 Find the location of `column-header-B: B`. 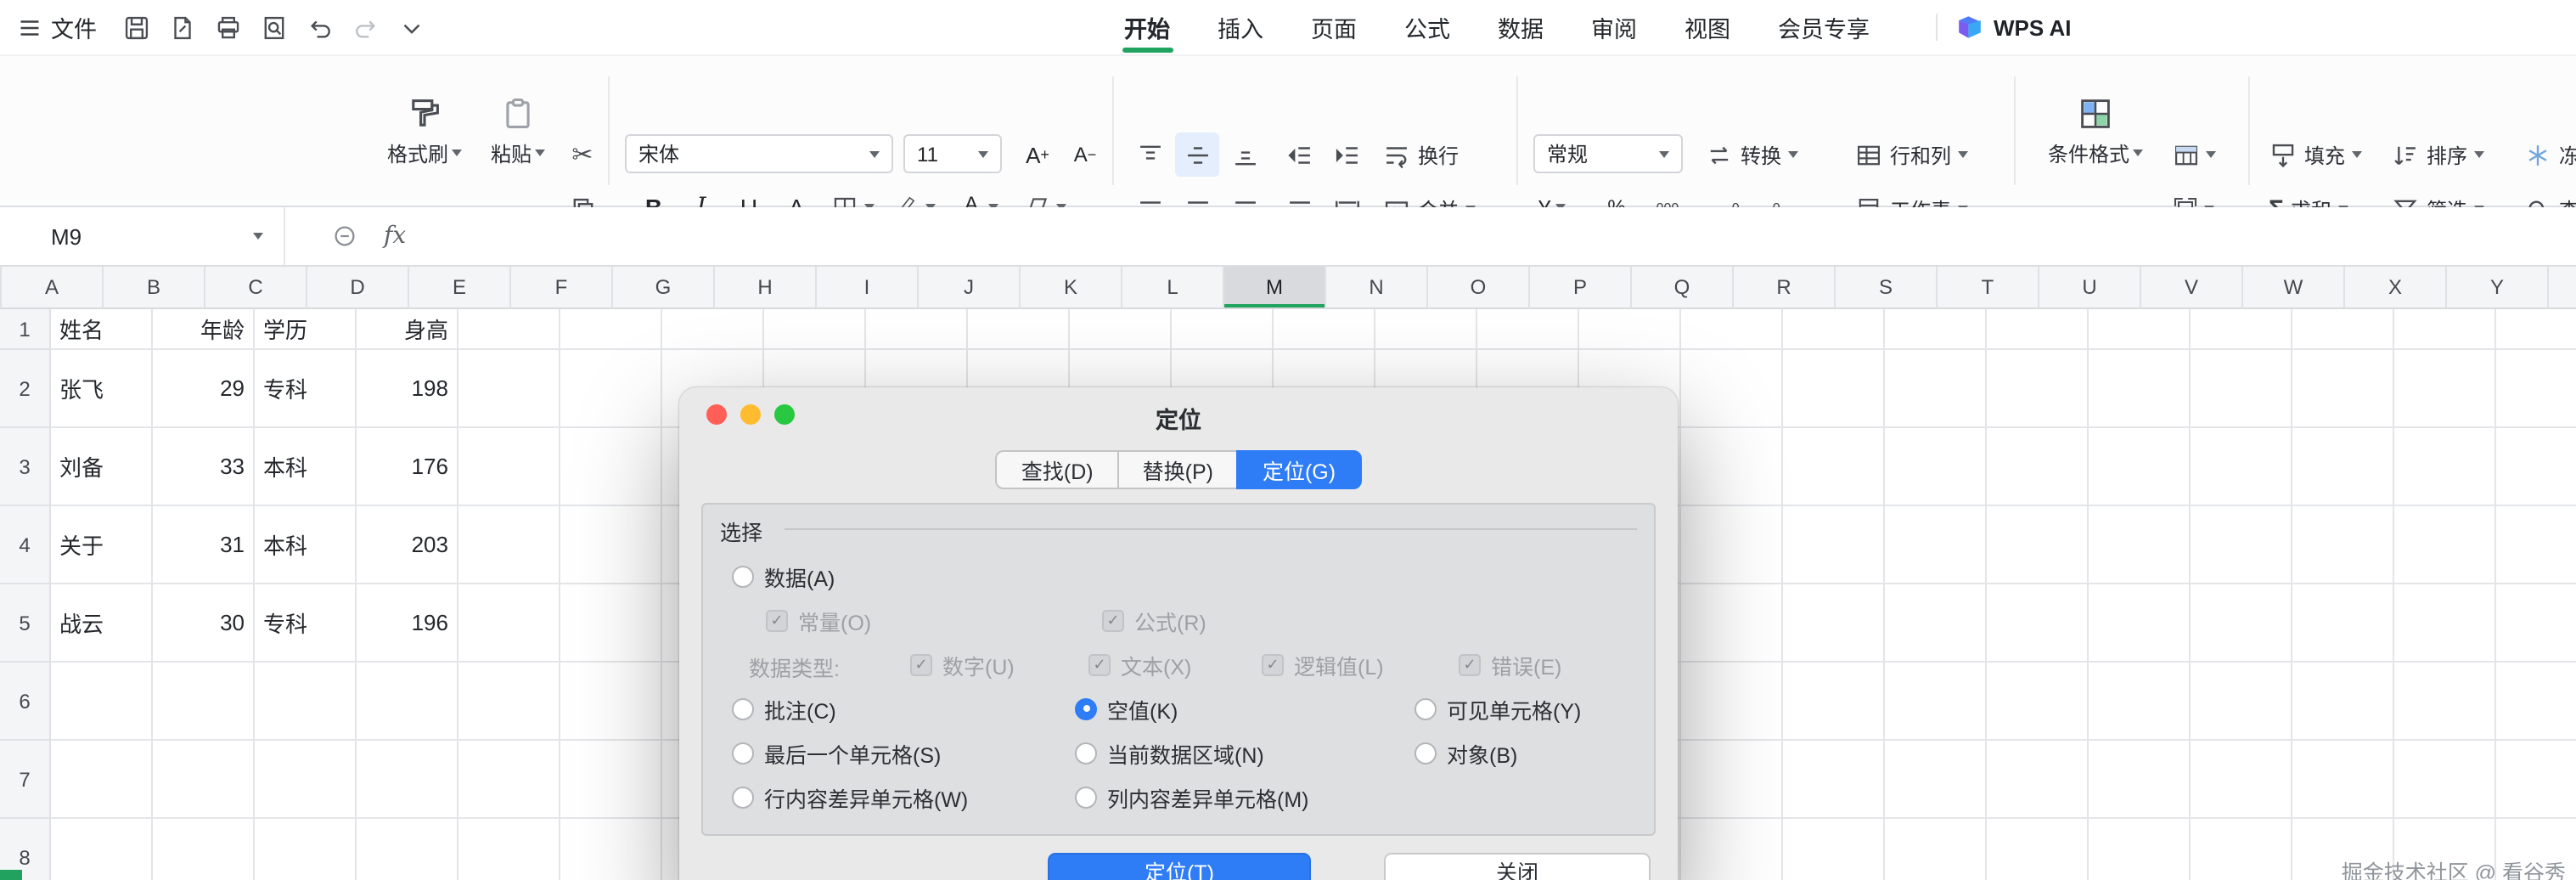

column-header-B: B is located at coordinates (154, 288).